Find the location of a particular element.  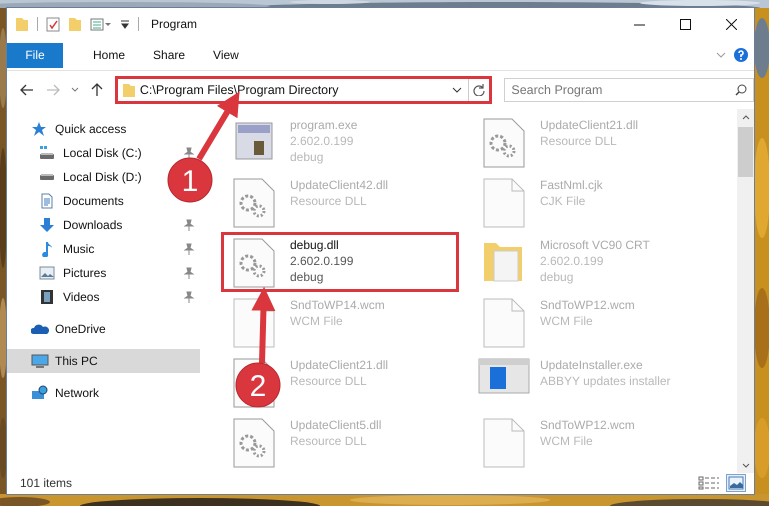

file-name: UpdateClient42.dll is located at coordinates (339, 185).